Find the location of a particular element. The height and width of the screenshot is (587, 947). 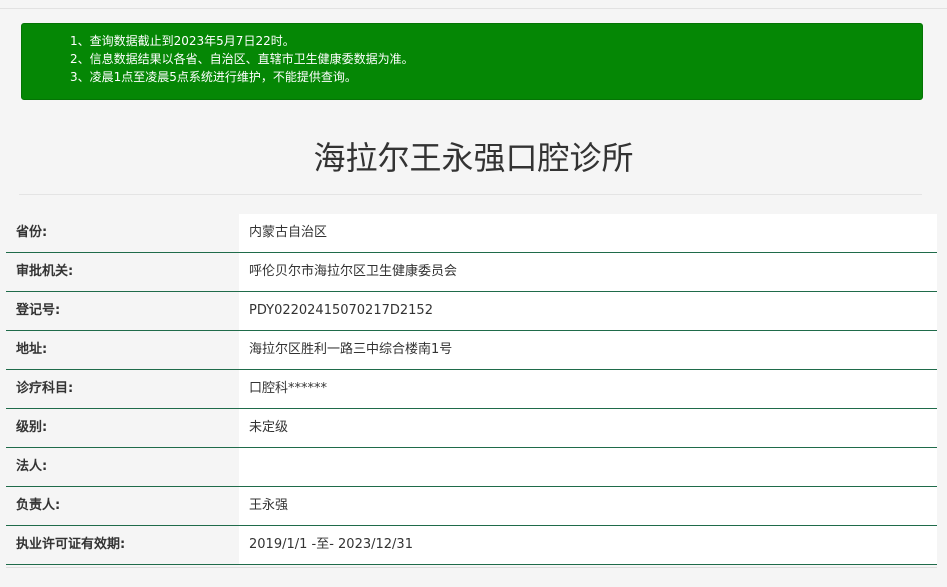

field-value: 内蒙古自治区 is located at coordinates (588, 233).